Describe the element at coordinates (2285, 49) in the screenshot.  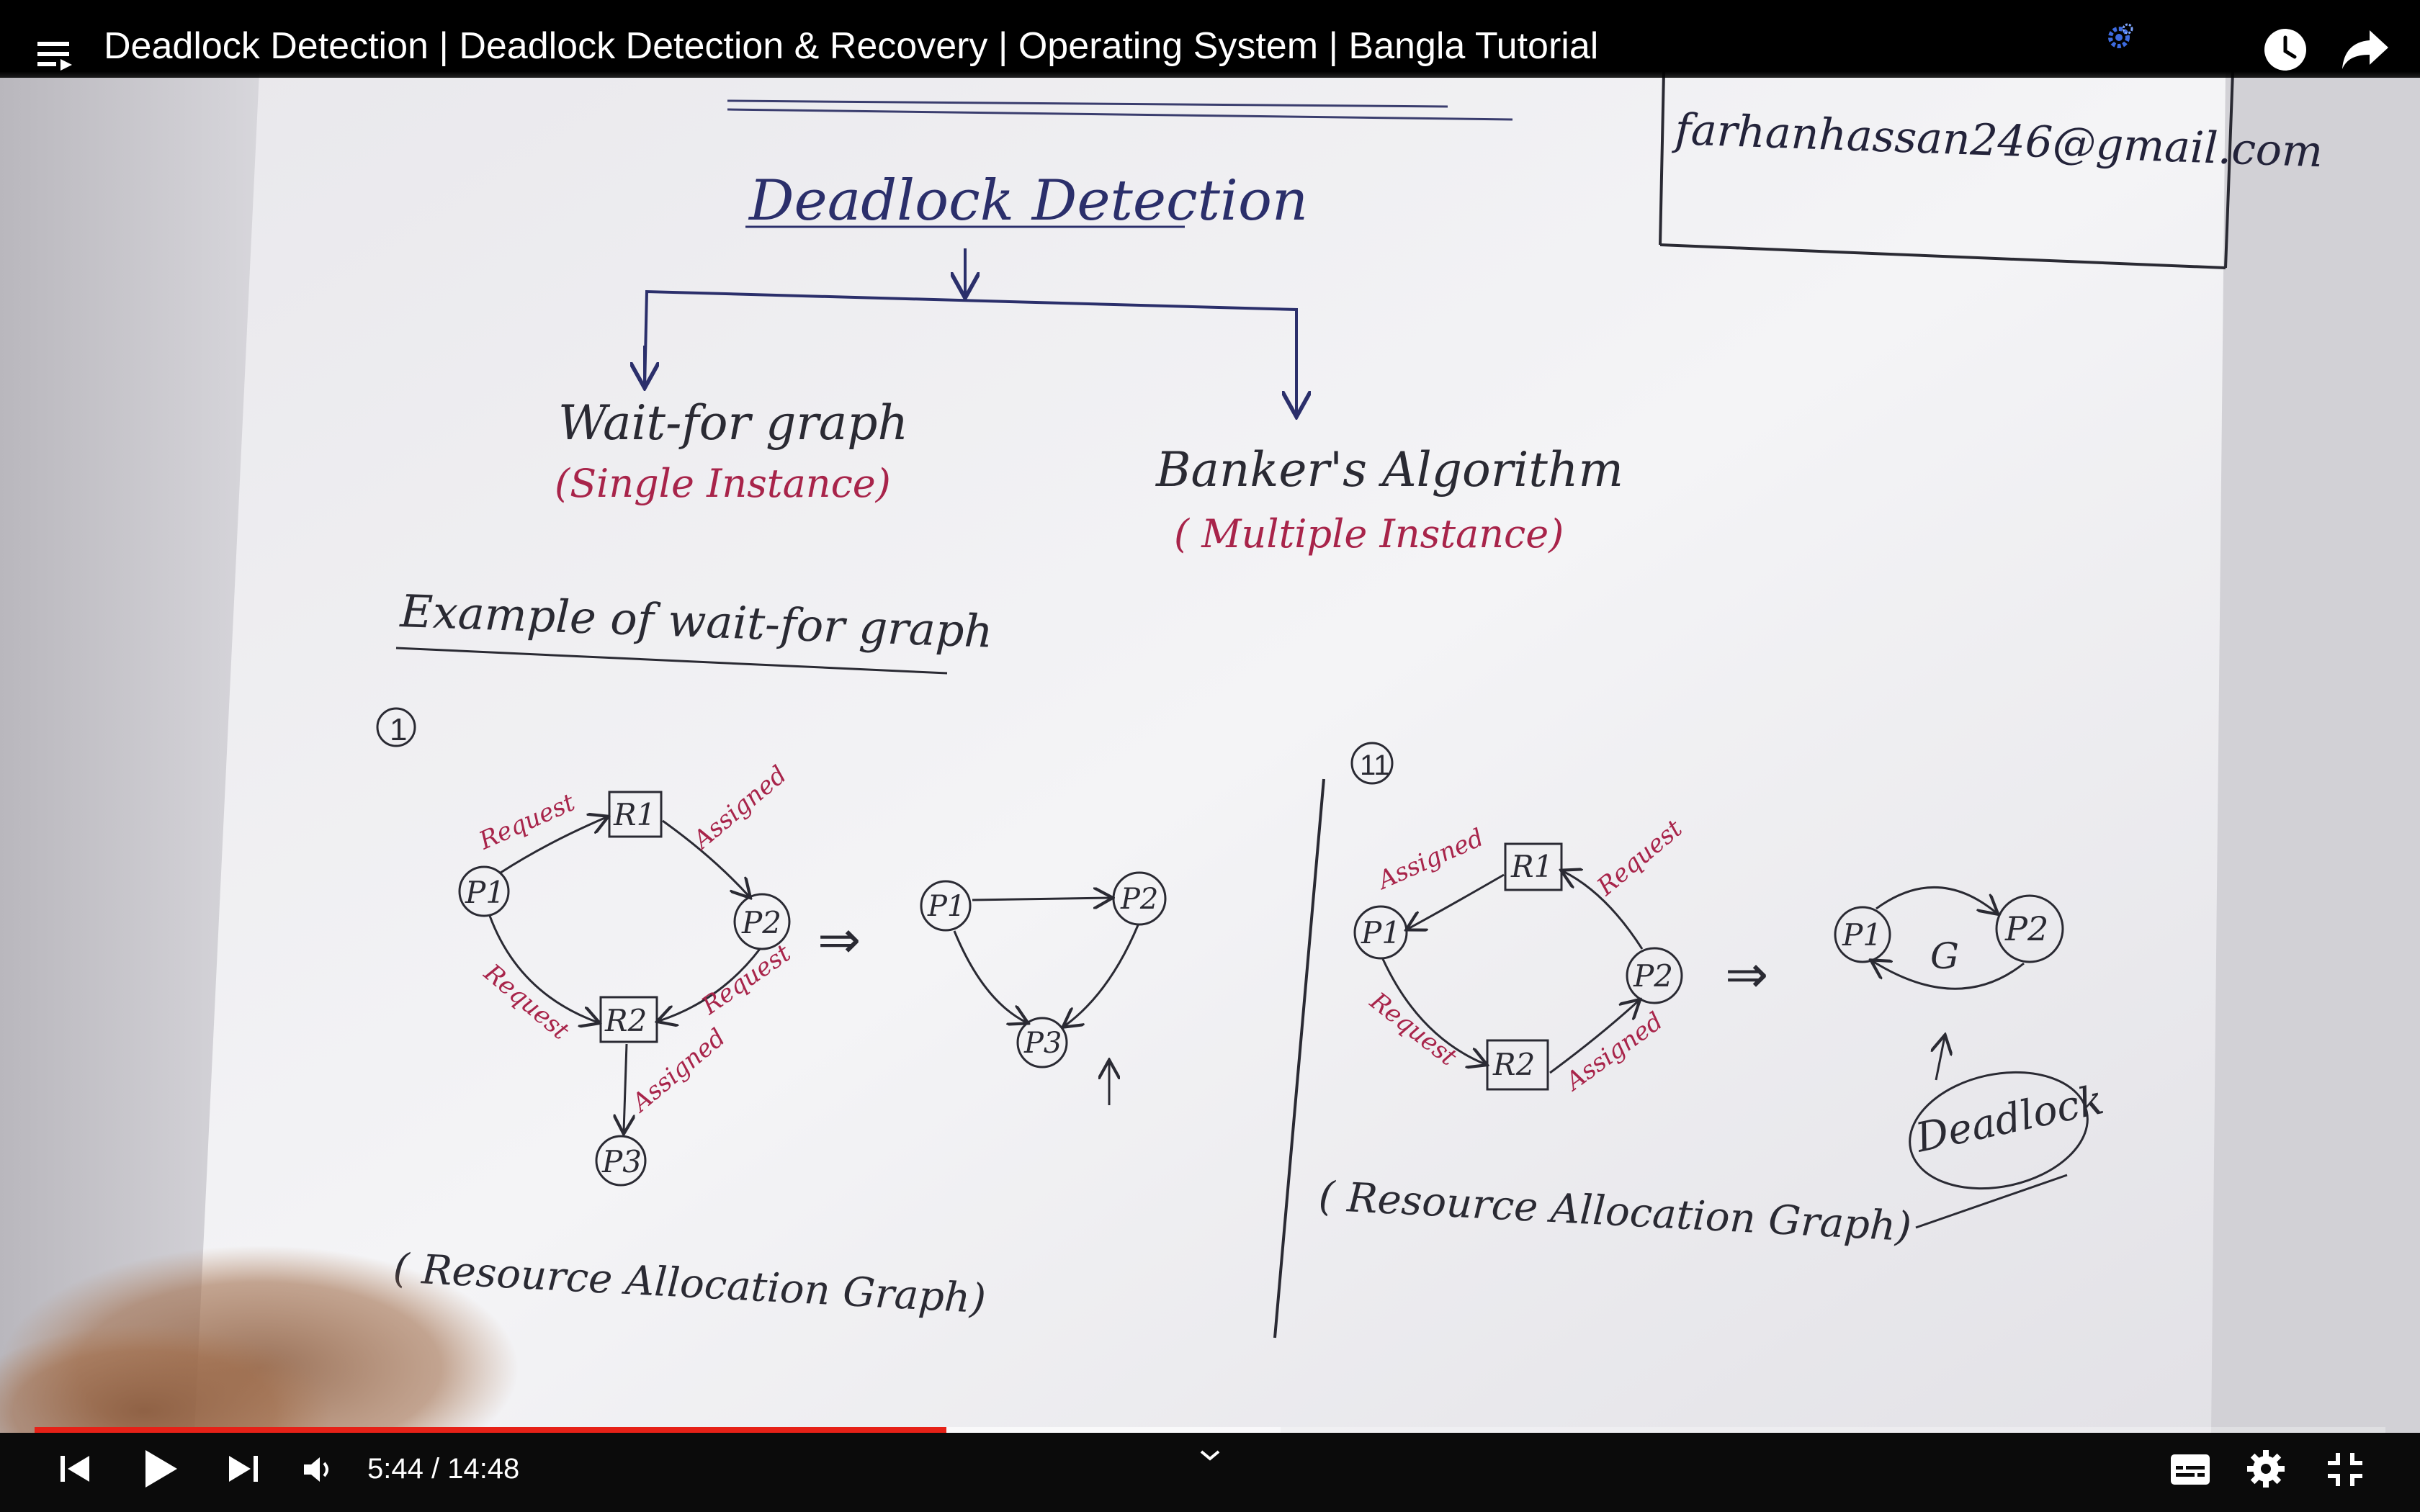
I see `watch-later-icon` at that location.